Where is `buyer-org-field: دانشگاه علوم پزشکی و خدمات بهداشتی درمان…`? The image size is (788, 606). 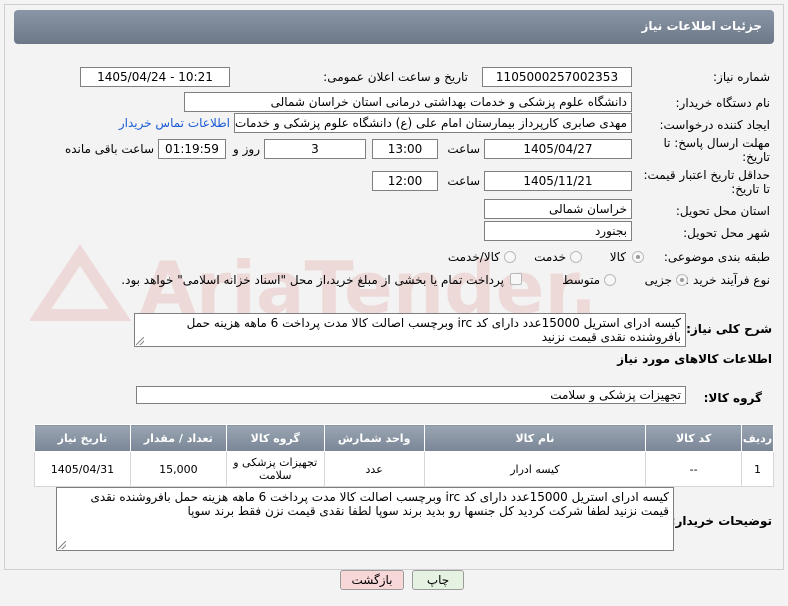
buyer-org-field: دانشگاه علوم پزشکی و خدمات بهداشتی درمان… is located at coordinates (408, 102).